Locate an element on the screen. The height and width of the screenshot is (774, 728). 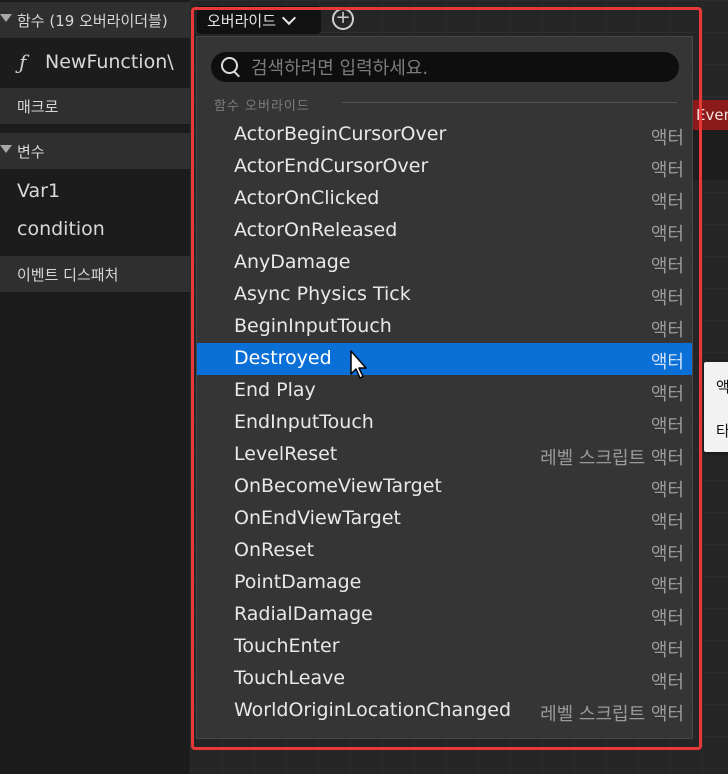
functions-header-label: 함수 (19 오버라이더블) is located at coordinates (92, 20).